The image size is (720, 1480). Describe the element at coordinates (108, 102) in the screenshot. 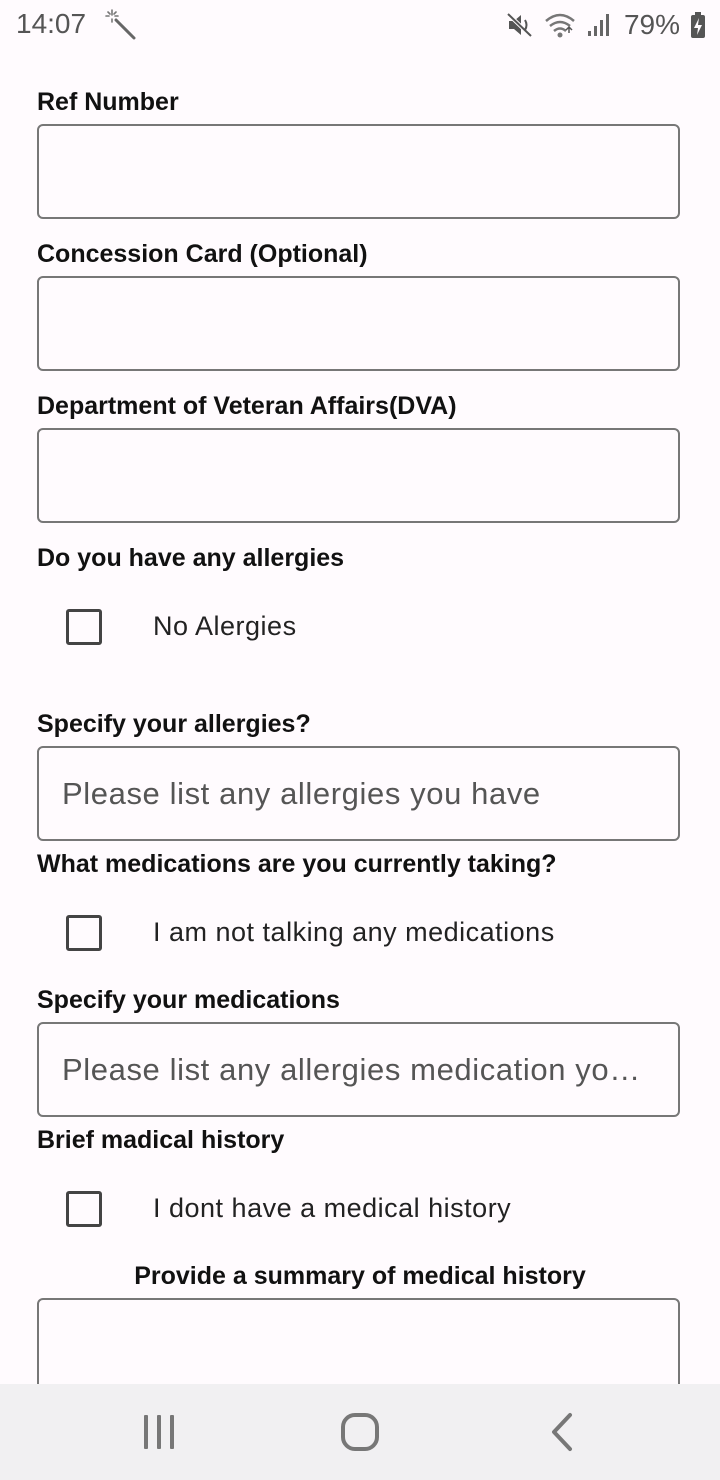

I see `ref-number-label: Ref Number` at that location.